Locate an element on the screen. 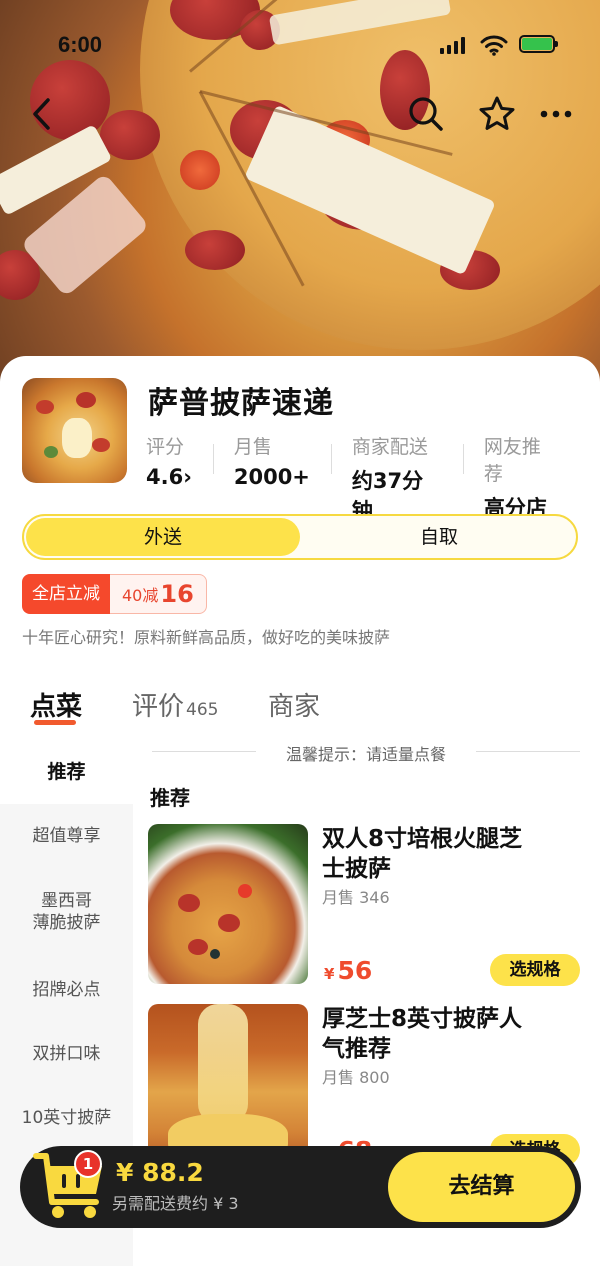 This screenshot has height=1266, width=600. more-icon is located at coordinates (556, 114).